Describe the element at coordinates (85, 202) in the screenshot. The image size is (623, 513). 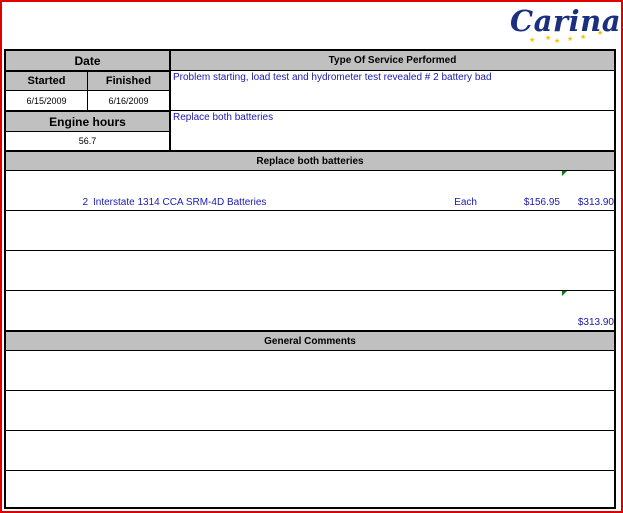
I see `line-item-qty: 2` at that location.